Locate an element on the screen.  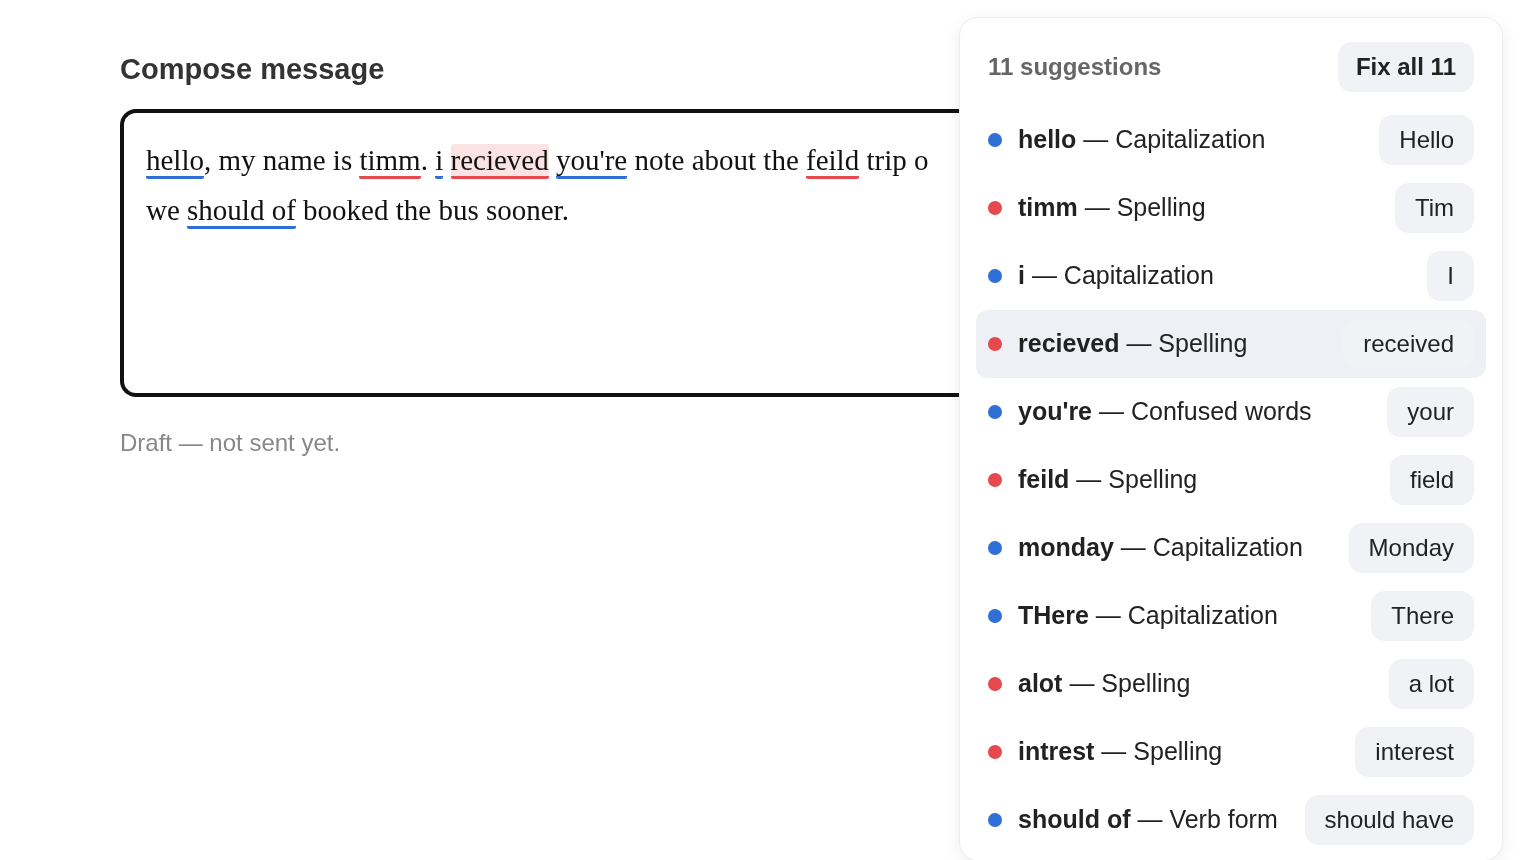
suggestion-row: THere — Capitalization There is located at coordinates (1231, 616).